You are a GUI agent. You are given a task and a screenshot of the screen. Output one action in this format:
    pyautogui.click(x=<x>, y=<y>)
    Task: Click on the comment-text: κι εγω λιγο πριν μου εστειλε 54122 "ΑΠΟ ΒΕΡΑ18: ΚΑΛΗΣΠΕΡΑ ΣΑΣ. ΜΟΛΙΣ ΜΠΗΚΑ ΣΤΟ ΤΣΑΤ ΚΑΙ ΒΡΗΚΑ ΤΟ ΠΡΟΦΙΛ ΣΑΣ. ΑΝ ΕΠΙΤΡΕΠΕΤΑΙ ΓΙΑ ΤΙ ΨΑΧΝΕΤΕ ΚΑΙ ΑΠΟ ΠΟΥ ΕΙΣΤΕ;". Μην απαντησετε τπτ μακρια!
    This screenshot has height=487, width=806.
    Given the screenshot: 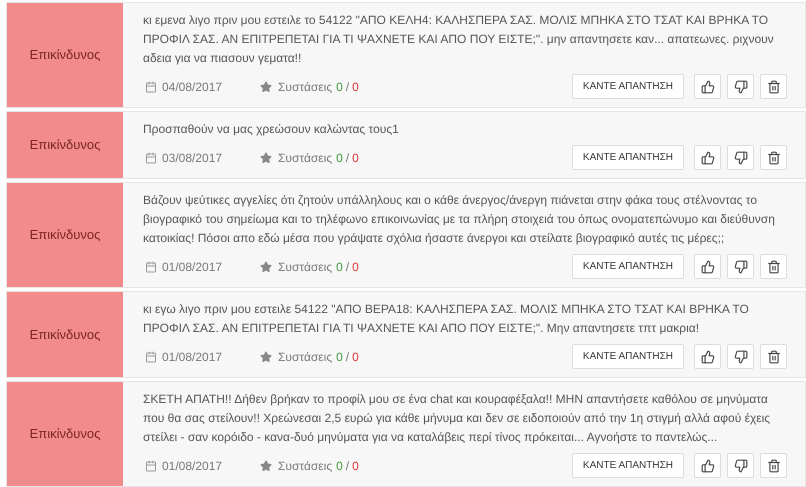 What is the action you would take?
    pyautogui.click(x=446, y=319)
    